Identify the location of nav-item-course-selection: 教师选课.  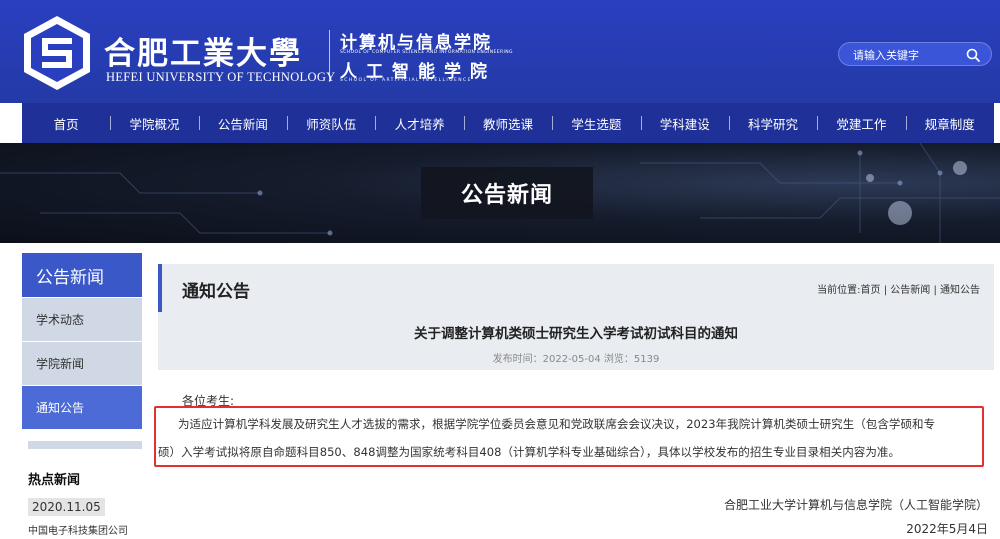
(507, 123).